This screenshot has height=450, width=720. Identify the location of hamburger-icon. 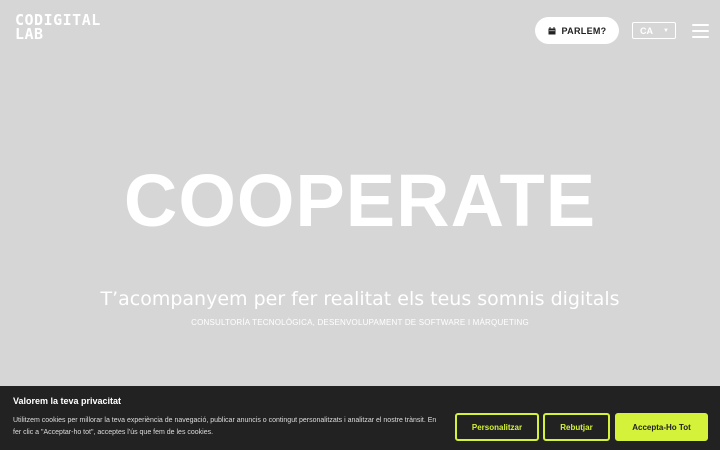
(700, 31).